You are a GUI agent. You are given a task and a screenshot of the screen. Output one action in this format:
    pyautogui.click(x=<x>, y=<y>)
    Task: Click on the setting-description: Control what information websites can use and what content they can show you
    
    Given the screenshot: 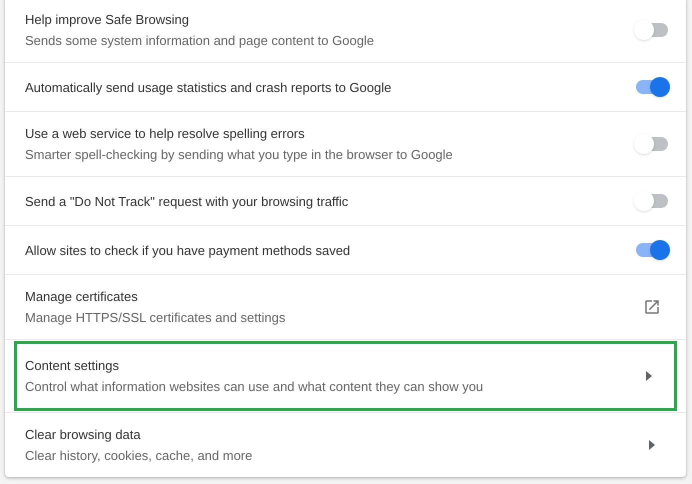 What is the action you would take?
    pyautogui.click(x=254, y=386)
    